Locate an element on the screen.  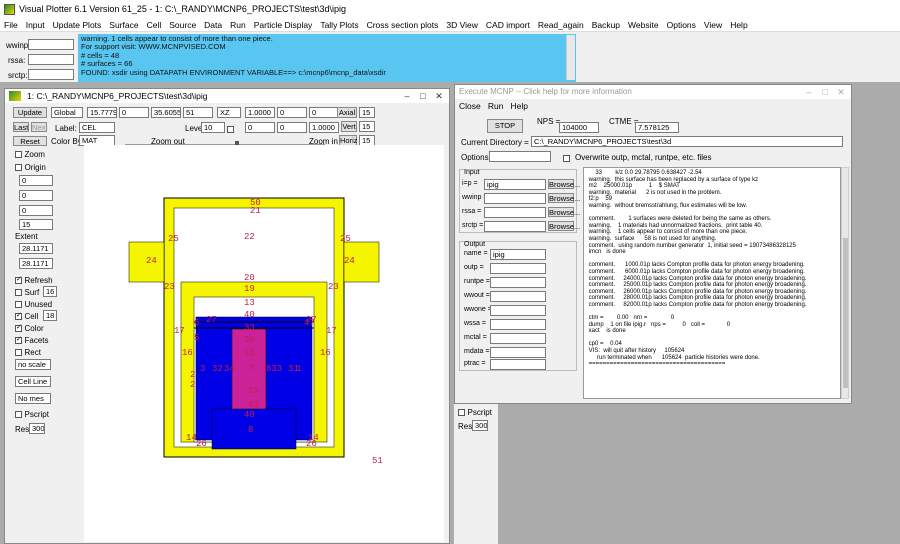
menu-3d-view: 3D View is located at coordinates (462, 25).